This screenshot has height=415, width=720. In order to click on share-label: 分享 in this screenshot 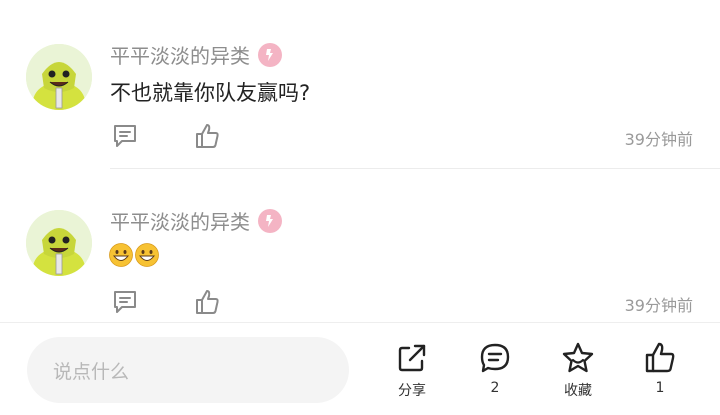, I will do `click(412, 391)`.